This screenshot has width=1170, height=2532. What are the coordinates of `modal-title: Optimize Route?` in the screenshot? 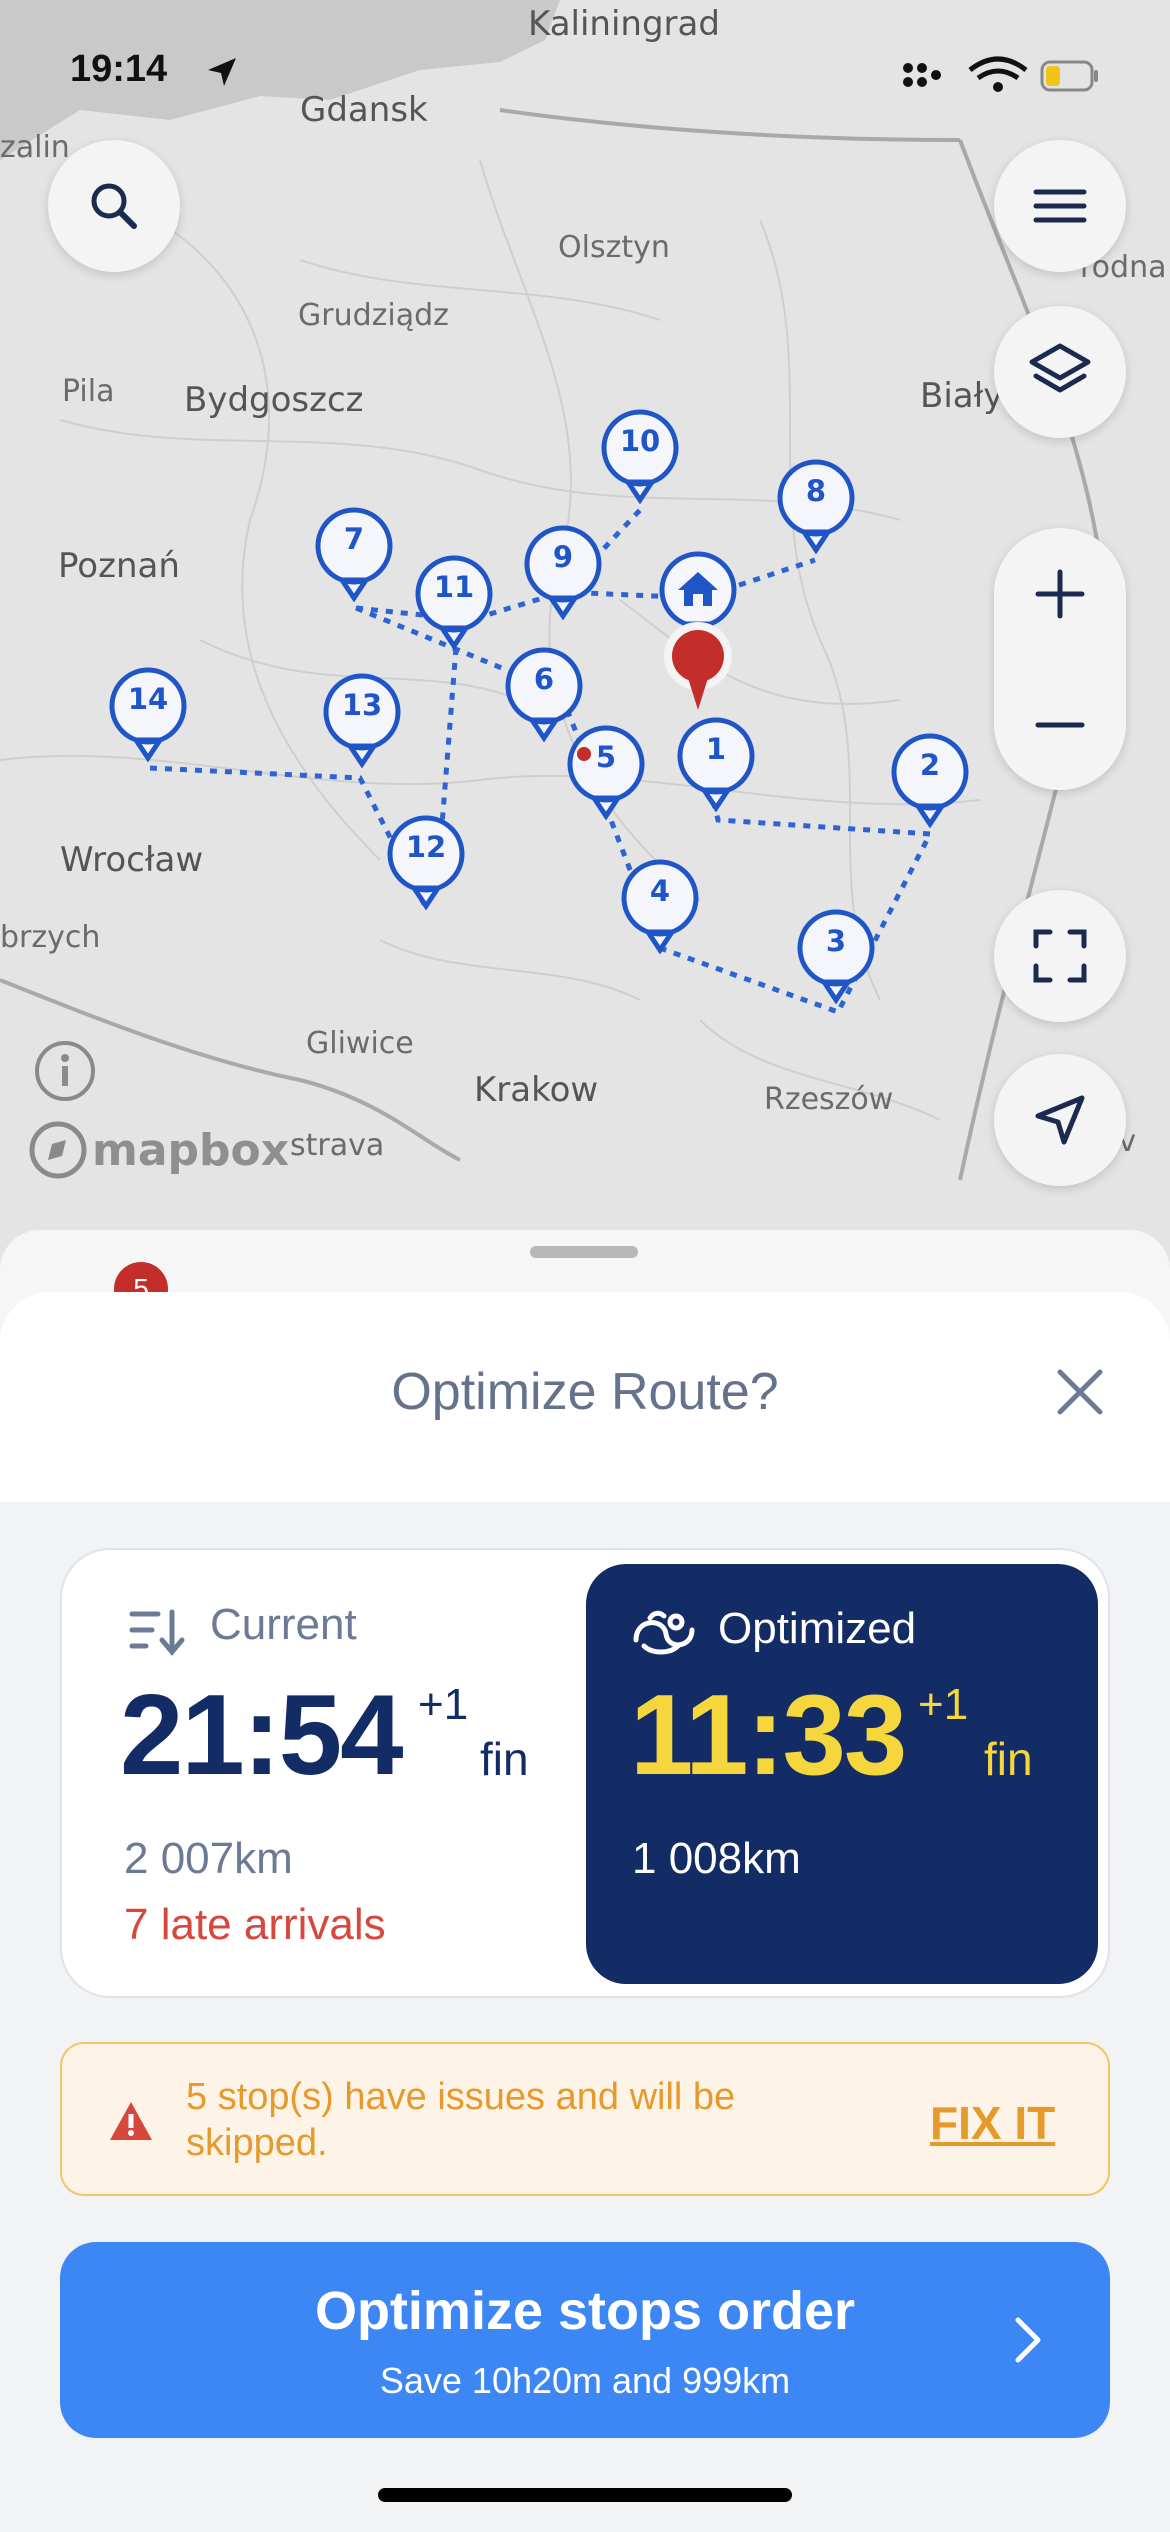 It's located at (585, 1392).